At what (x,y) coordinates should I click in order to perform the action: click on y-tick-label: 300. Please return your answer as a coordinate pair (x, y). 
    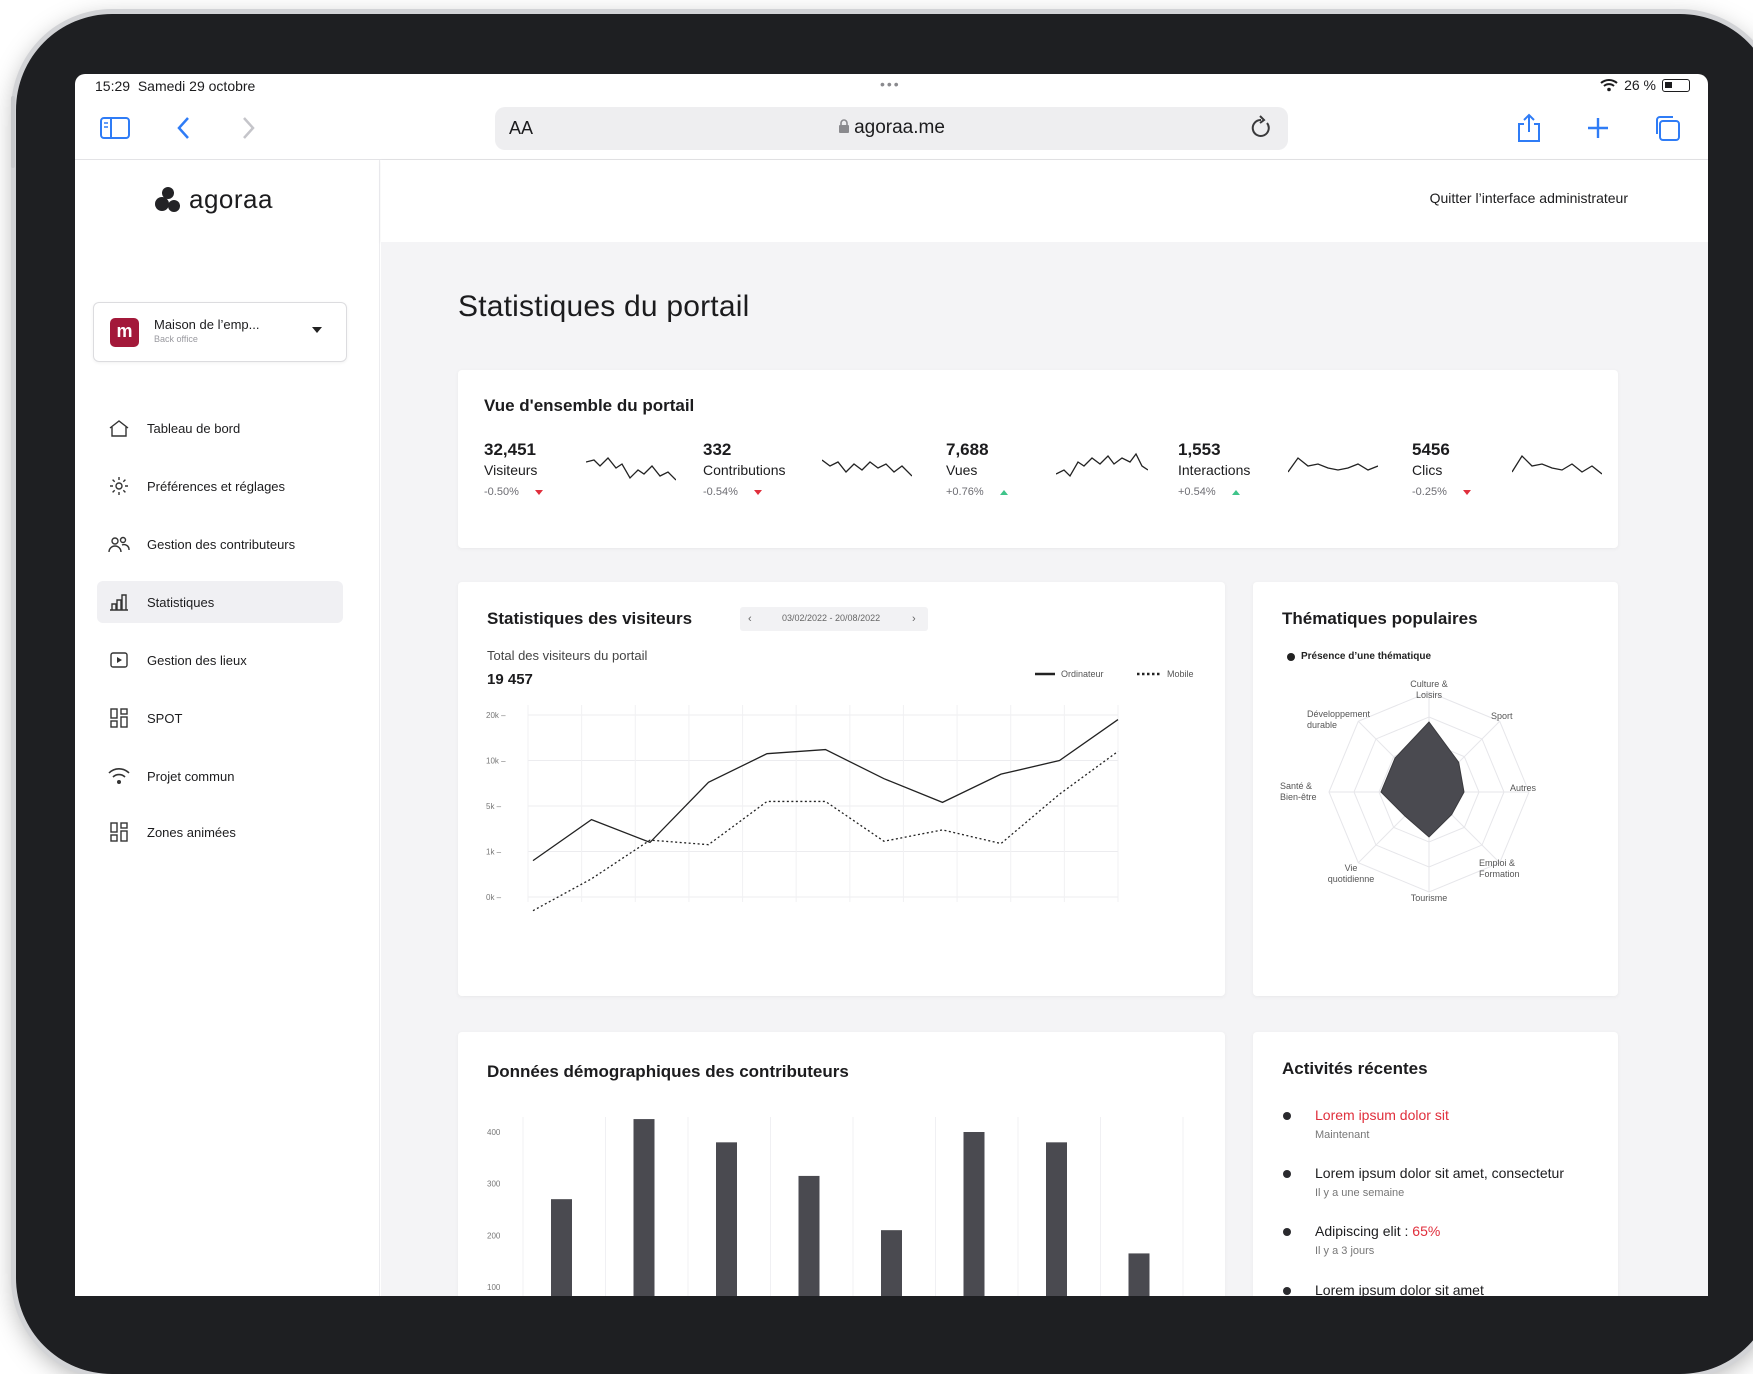
    Looking at the image, I should click on (494, 1184).